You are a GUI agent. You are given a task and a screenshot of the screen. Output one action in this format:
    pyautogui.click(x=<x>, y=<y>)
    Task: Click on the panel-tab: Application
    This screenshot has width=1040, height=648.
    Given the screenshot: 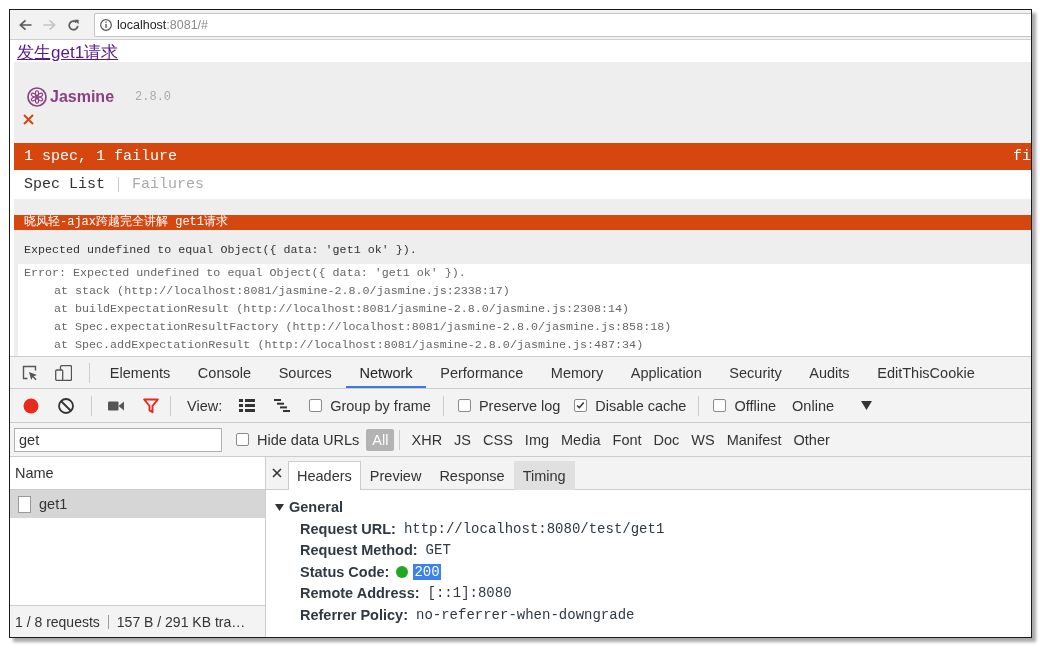 What is the action you would take?
    pyautogui.click(x=666, y=372)
    